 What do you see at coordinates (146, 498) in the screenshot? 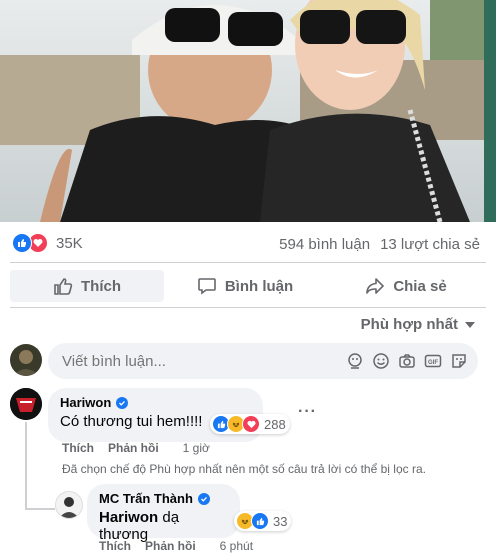
I see `reply-author-name: MC Trấn Thành` at bounding box center [146, 498].